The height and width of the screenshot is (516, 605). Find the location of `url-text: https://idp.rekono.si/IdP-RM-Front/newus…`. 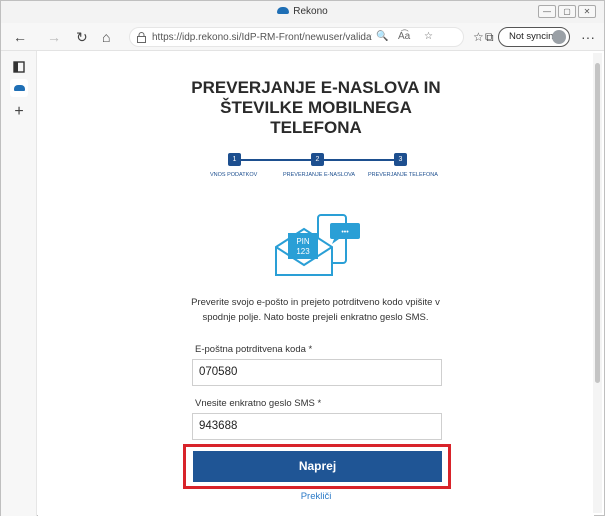

url-text: https://idp.rekono.si/IdP-RM-Front/newus… is located at coordinates (262, 37).